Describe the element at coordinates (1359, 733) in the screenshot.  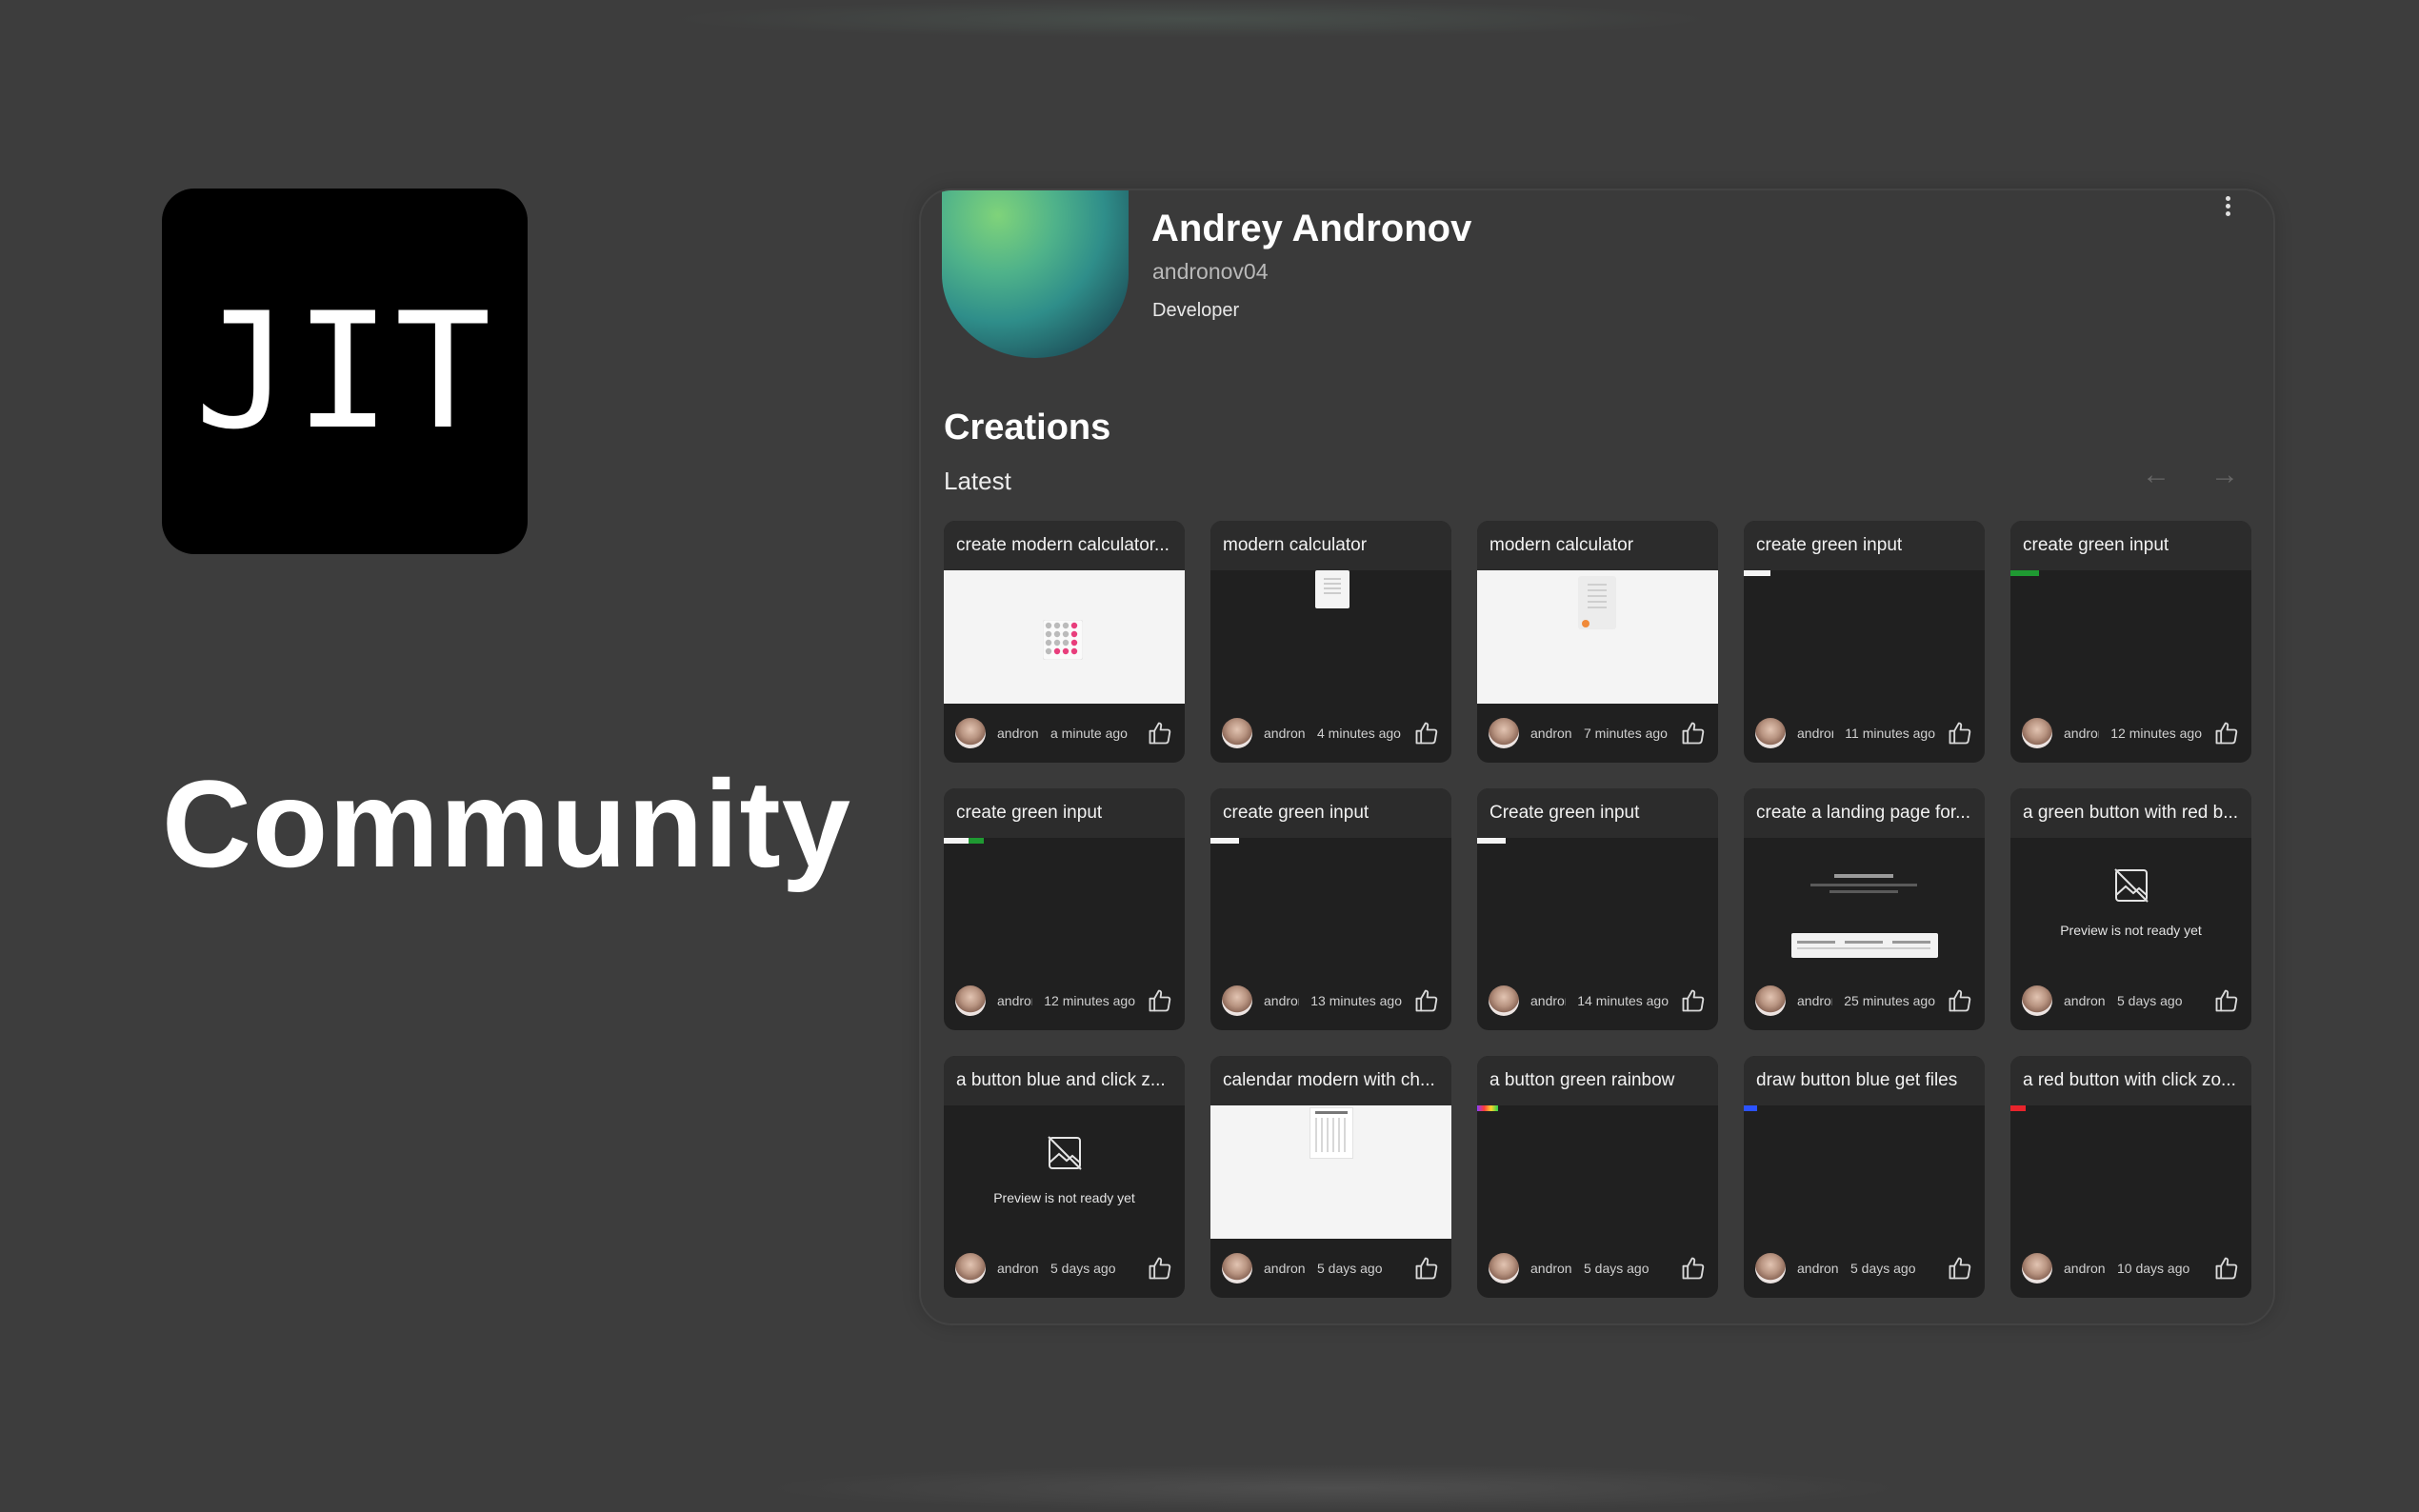
I see `timestamp: 4 minutes ago` at that location.